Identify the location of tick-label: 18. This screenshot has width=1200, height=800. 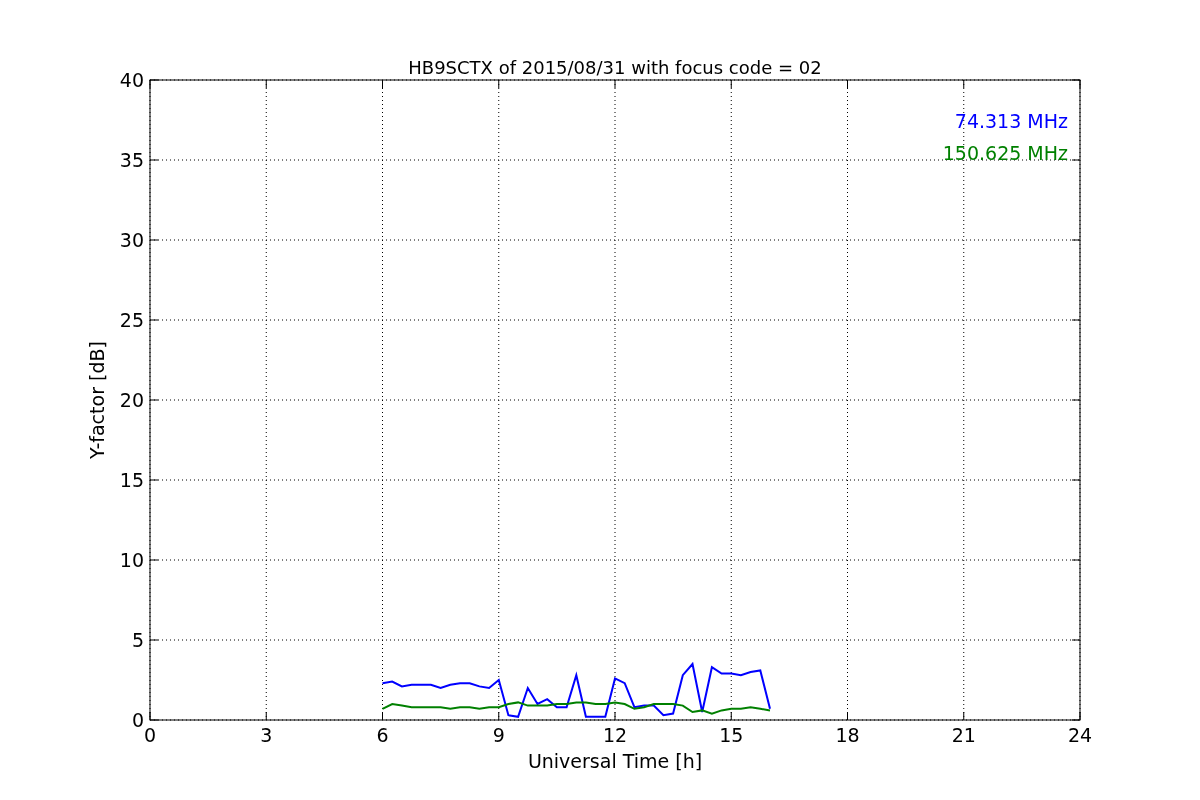
(847, 735).